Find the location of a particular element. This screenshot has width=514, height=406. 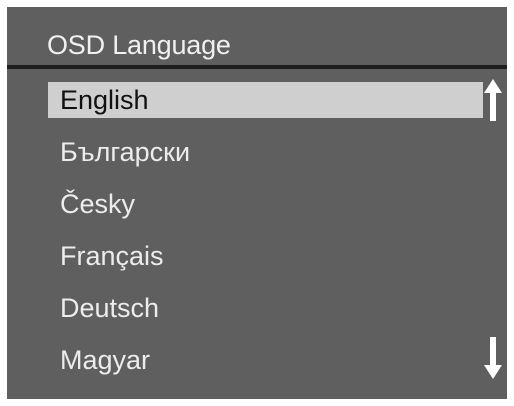

menu-title: OSD Language is located at coordinates (139, 45).